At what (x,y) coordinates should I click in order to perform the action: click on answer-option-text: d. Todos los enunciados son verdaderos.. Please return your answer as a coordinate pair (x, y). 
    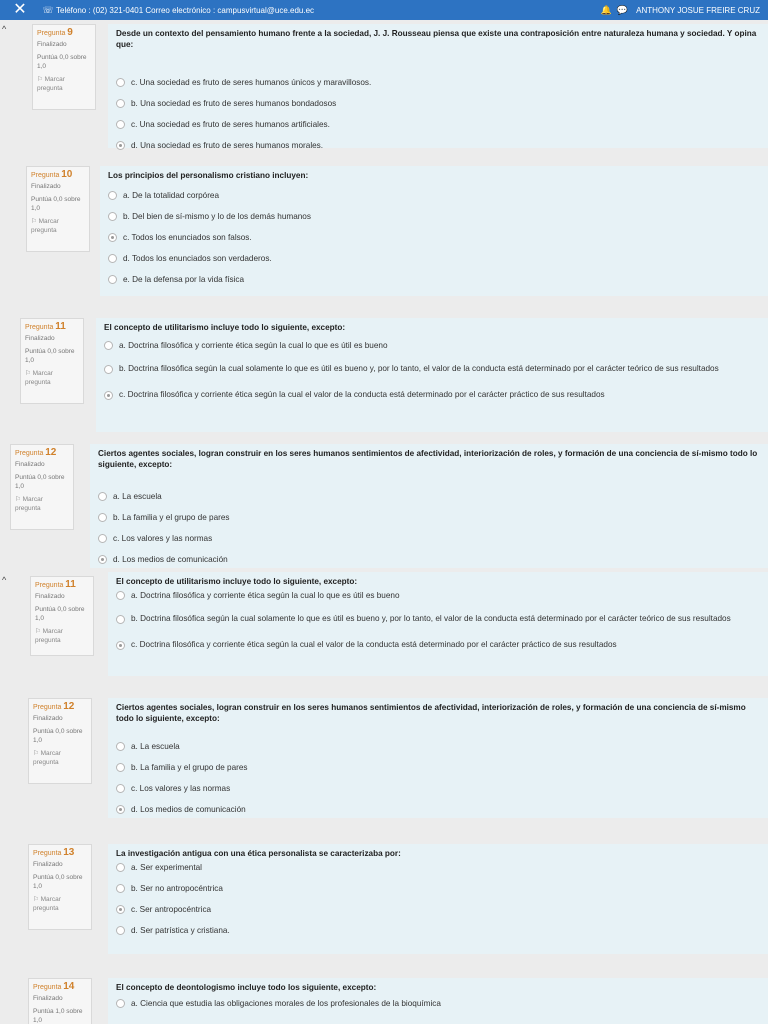
    Looking at the image, I should click on (197, 258).